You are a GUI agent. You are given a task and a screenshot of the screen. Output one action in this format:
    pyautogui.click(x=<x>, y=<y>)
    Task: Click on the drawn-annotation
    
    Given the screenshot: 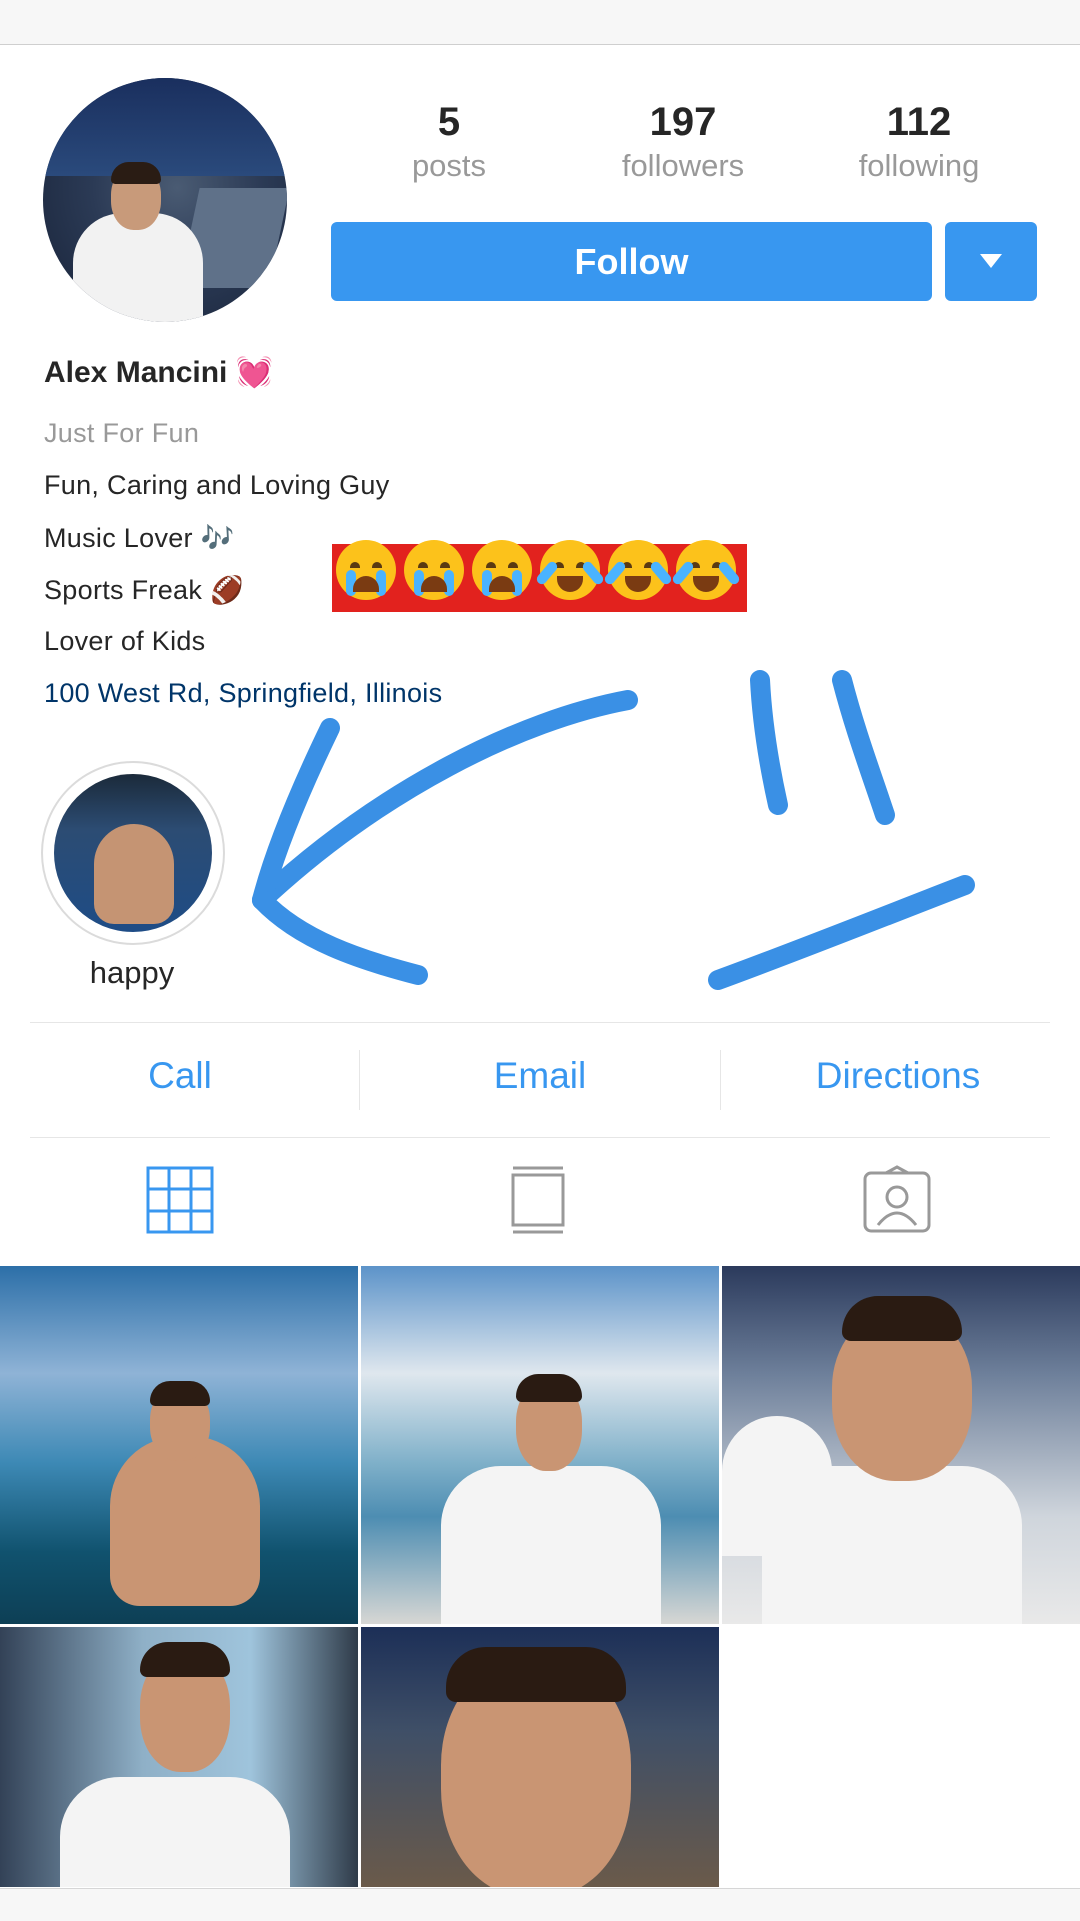 What is the action you would take?
    pyautogui.click(x=613, y=830)
    